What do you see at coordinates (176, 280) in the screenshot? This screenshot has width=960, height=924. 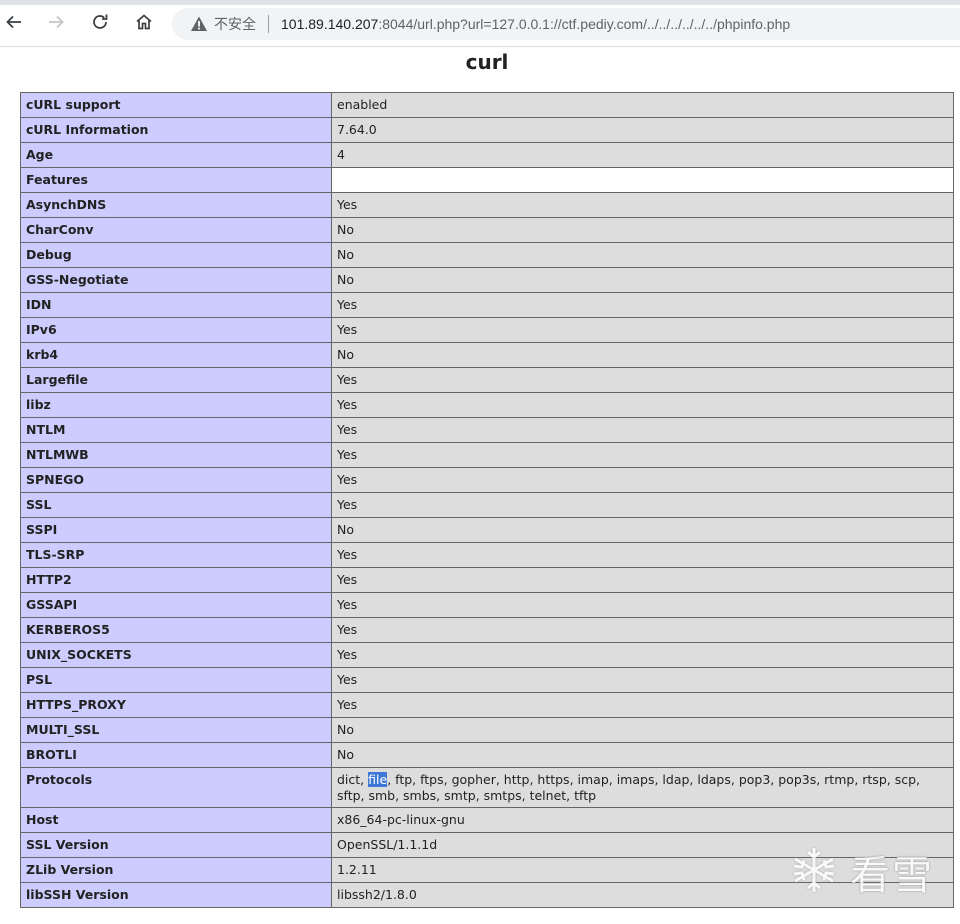 I see `row-key: GSS-Negotiate` at bounding box center [176, 280].